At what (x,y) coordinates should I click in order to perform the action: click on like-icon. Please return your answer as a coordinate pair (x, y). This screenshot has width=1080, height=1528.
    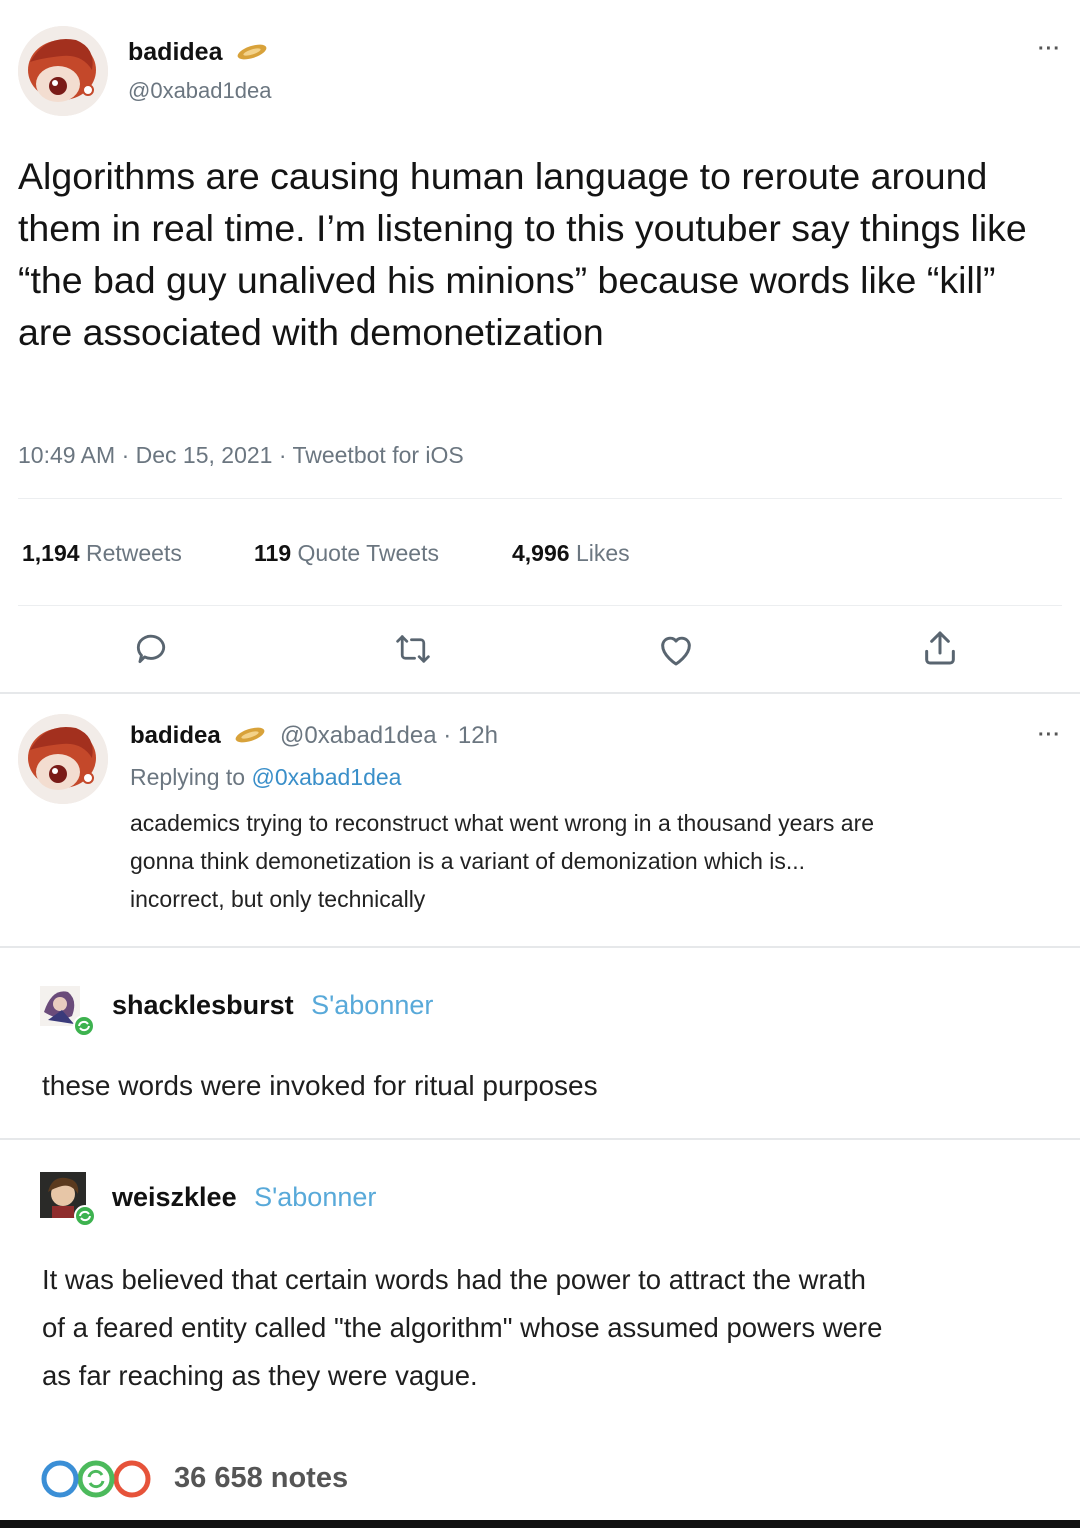
    Looking at the image, I should click on (676, 651).